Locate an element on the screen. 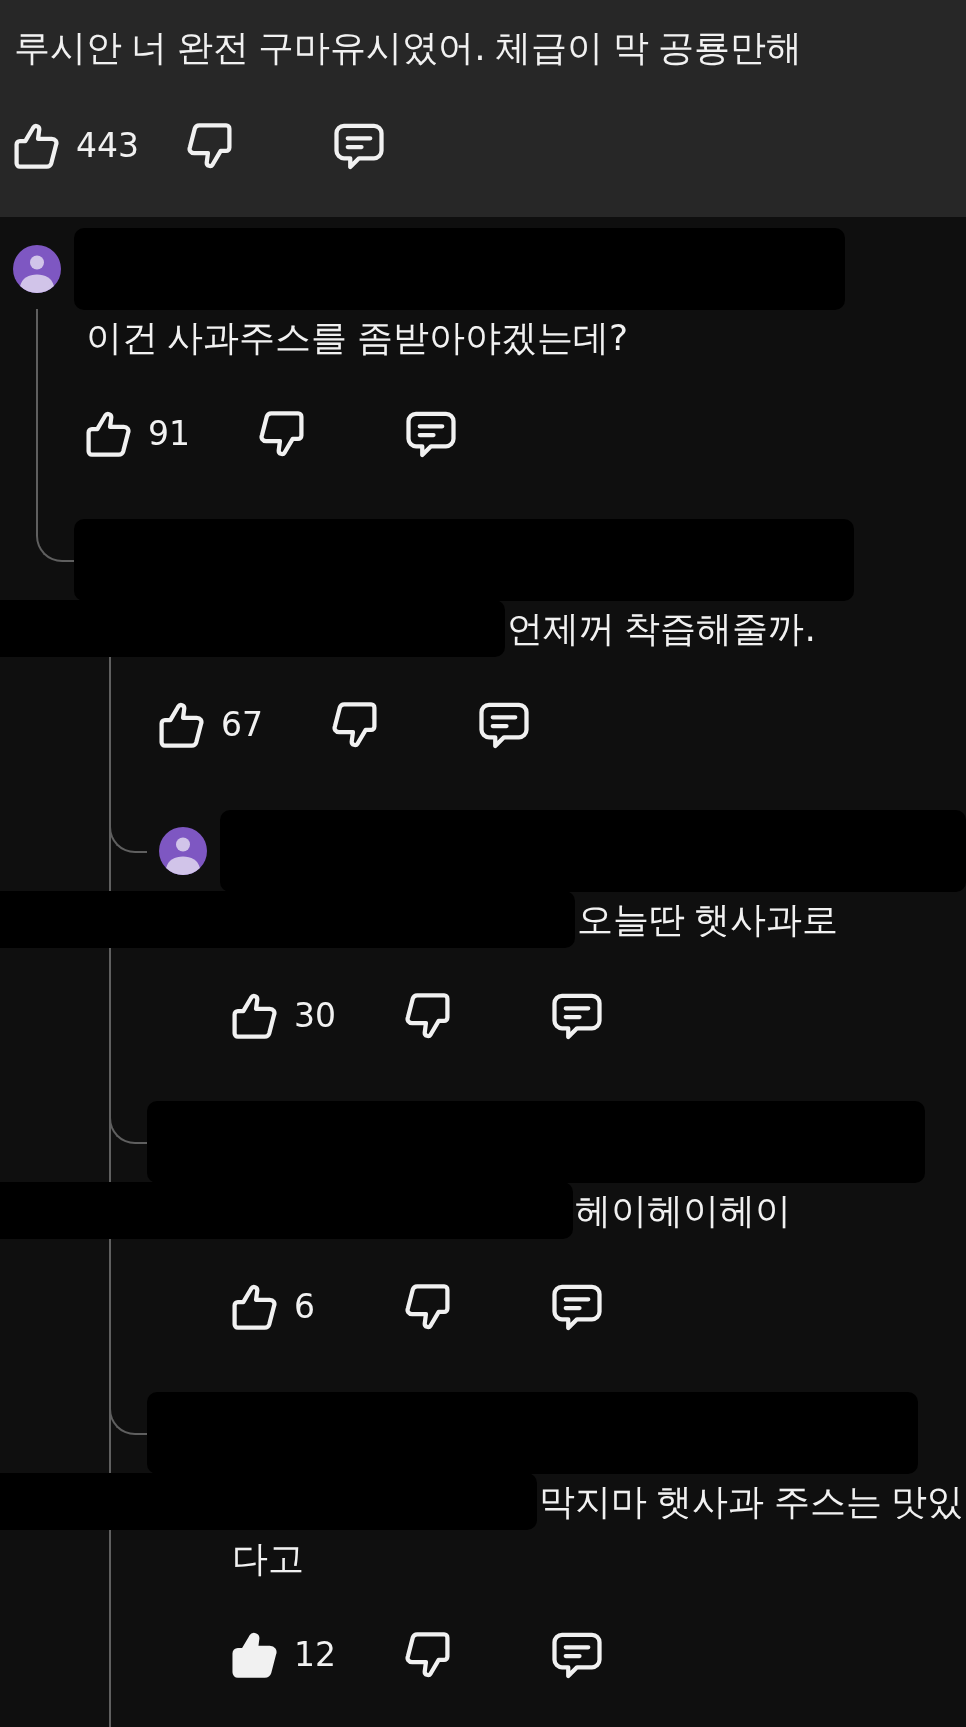  like-button: 12 is located at coordinates (284, 1655).